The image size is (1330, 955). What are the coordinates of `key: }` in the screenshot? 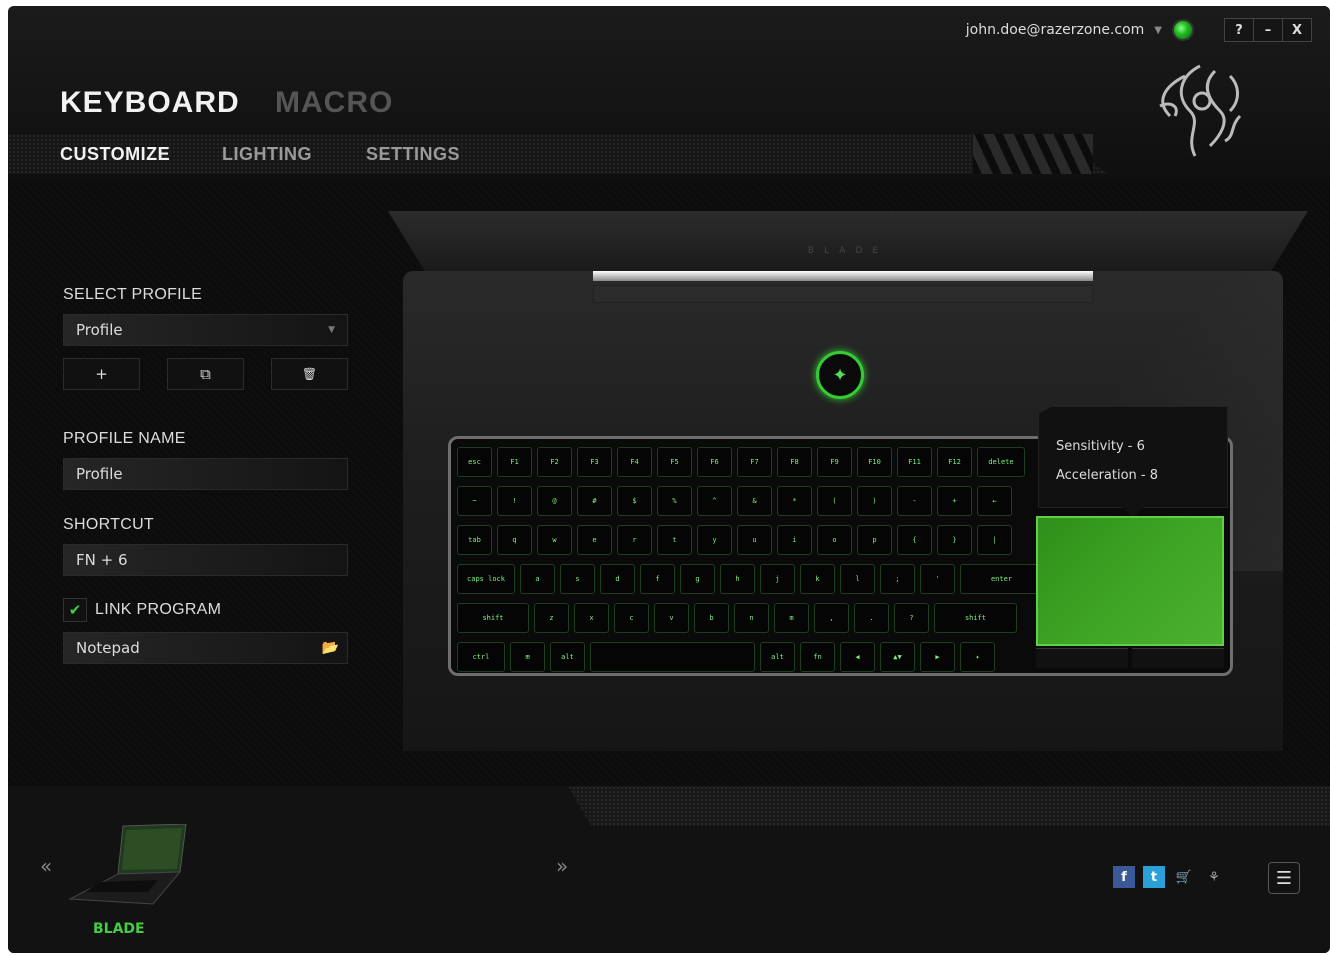 It's located at (954, 540).